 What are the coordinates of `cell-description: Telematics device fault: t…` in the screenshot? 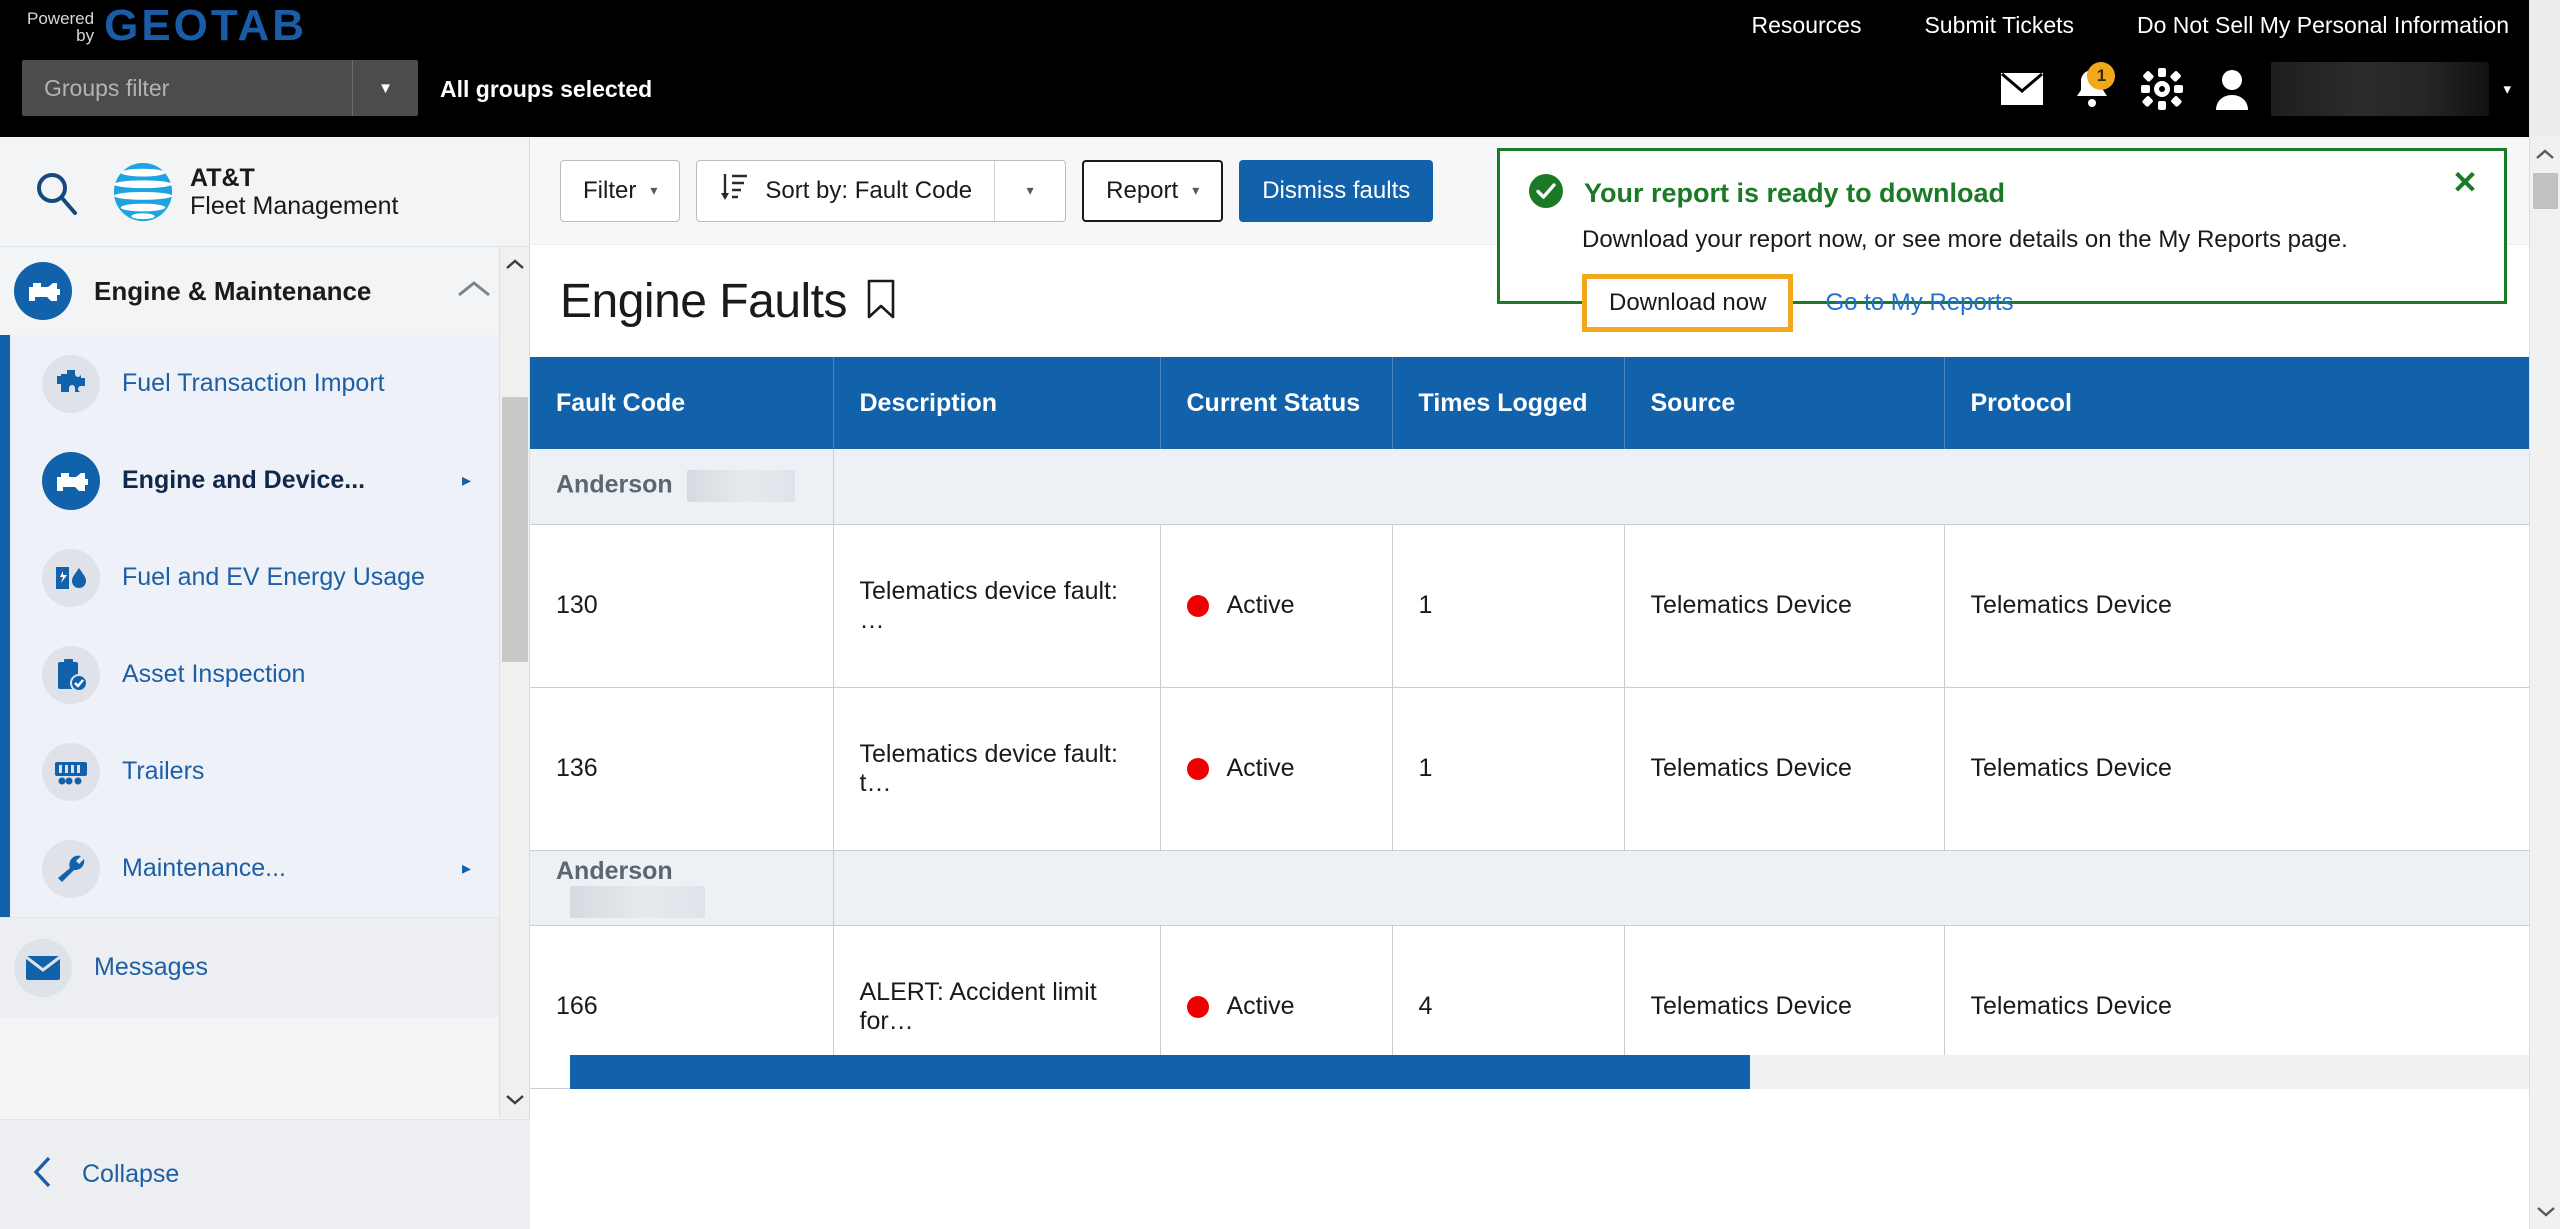 It's located at (997, 769).